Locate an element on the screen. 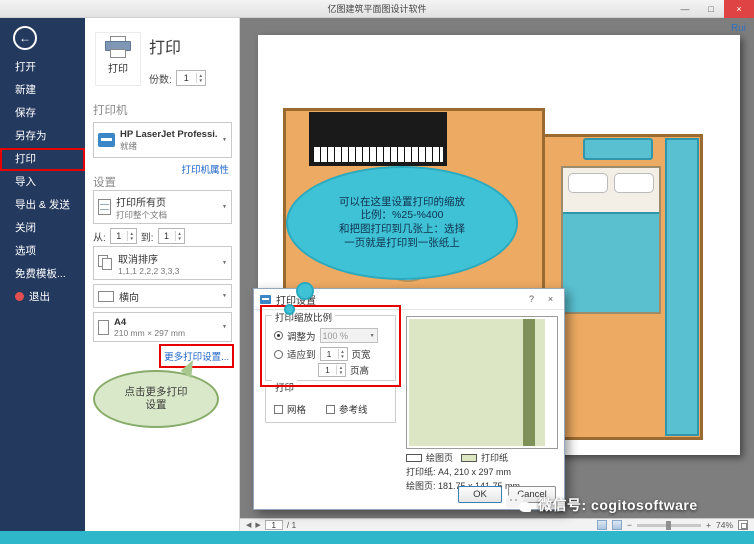  pages-wide-spinner: 1 ▲ ▼ is located at coordinates (333, 354).